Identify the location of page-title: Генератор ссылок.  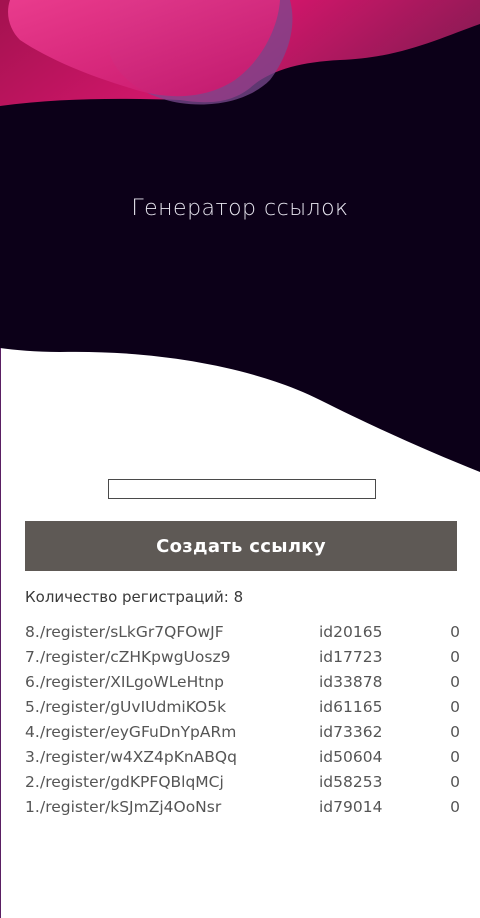
(240, 208).